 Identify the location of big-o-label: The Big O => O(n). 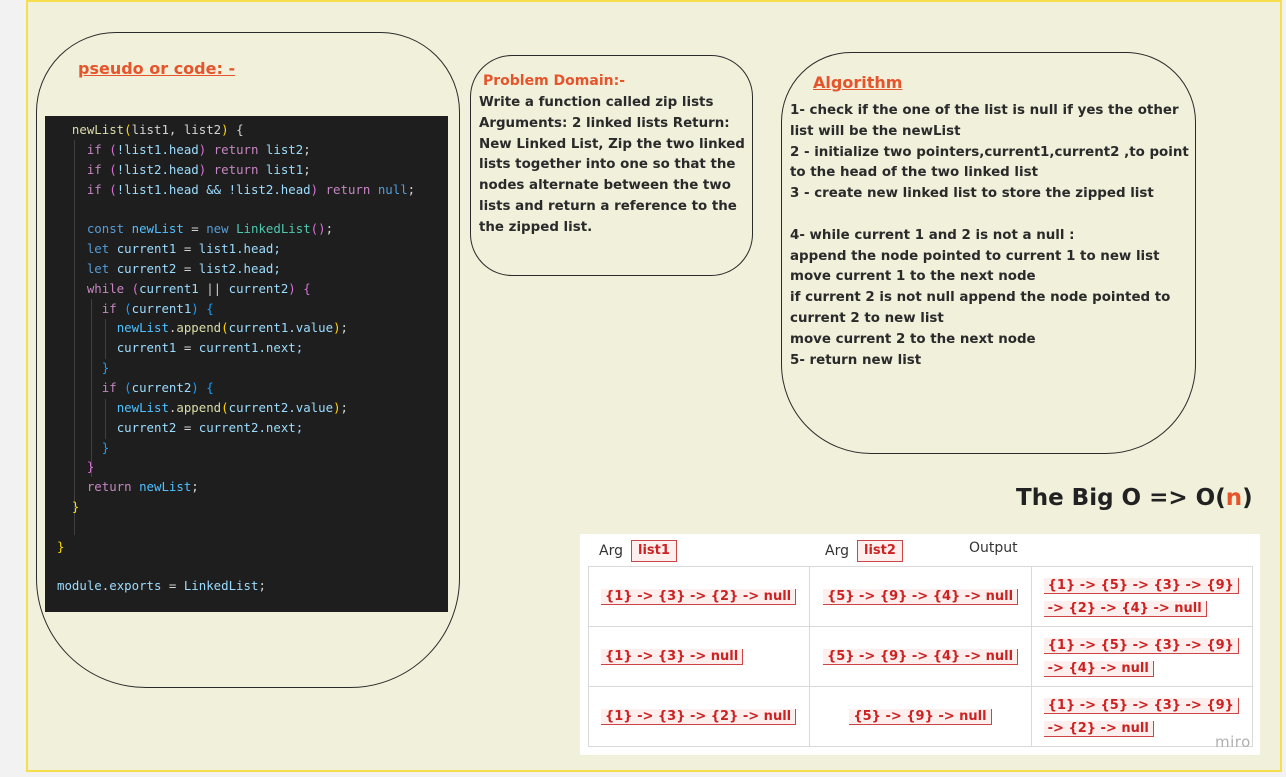
(1134, 498).